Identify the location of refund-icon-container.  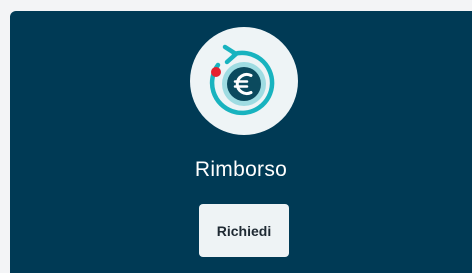
(244, 81).